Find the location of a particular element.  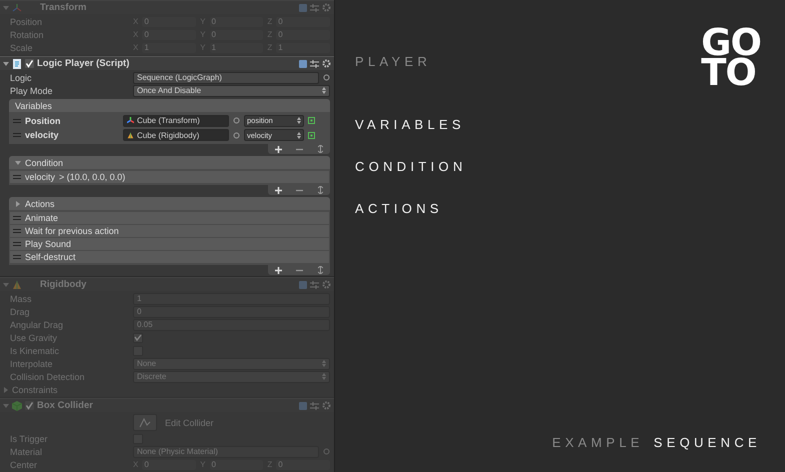

number-field: 0.05 is located at coordinates (231, 324).